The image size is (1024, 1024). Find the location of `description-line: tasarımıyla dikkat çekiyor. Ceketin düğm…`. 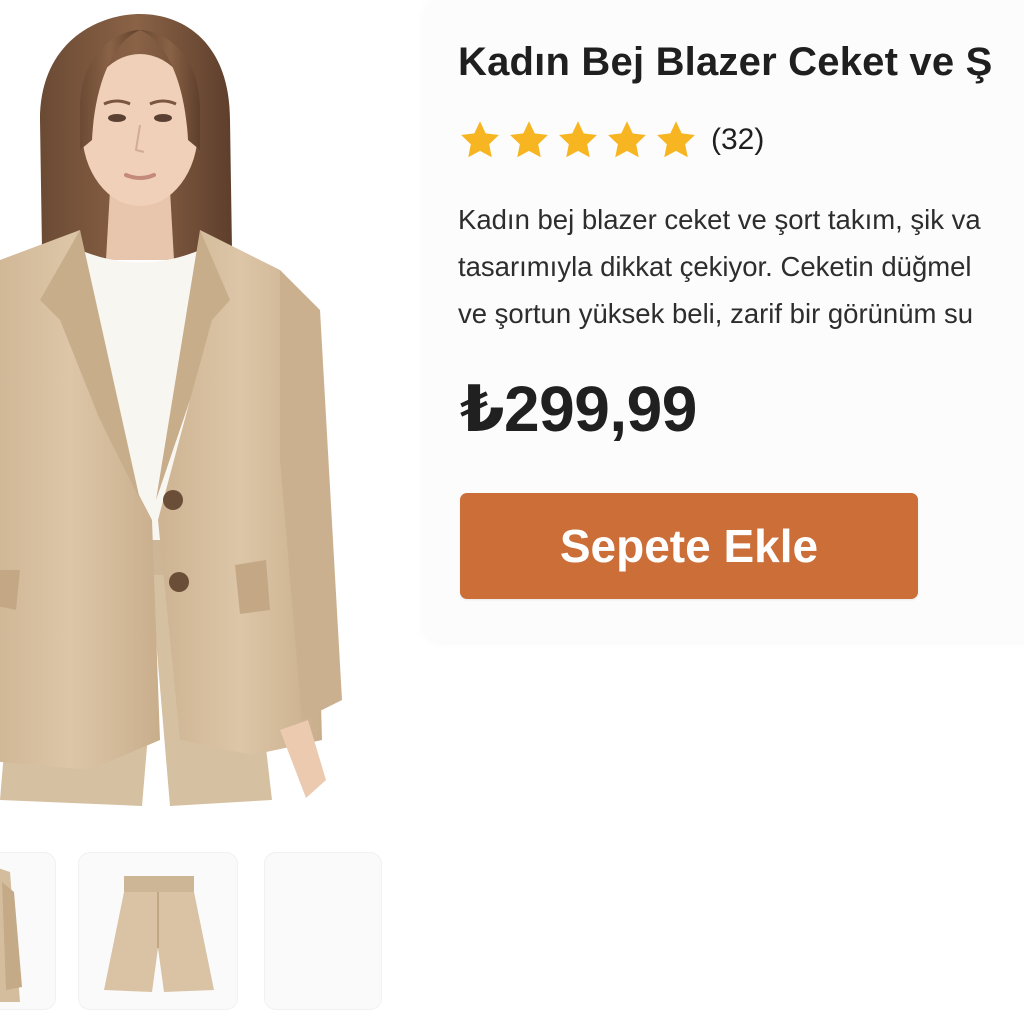

description-line: tasarımıyla dikkat çekiyor. Ceketin düğm… is located at coordinates (715, 266).